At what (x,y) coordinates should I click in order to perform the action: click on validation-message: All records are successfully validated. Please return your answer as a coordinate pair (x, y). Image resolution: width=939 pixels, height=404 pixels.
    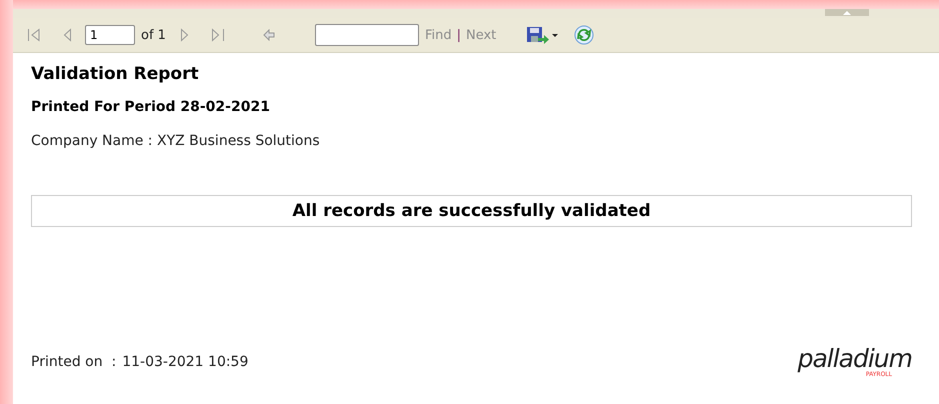
    Looking at the image, I should click on (471, 211).